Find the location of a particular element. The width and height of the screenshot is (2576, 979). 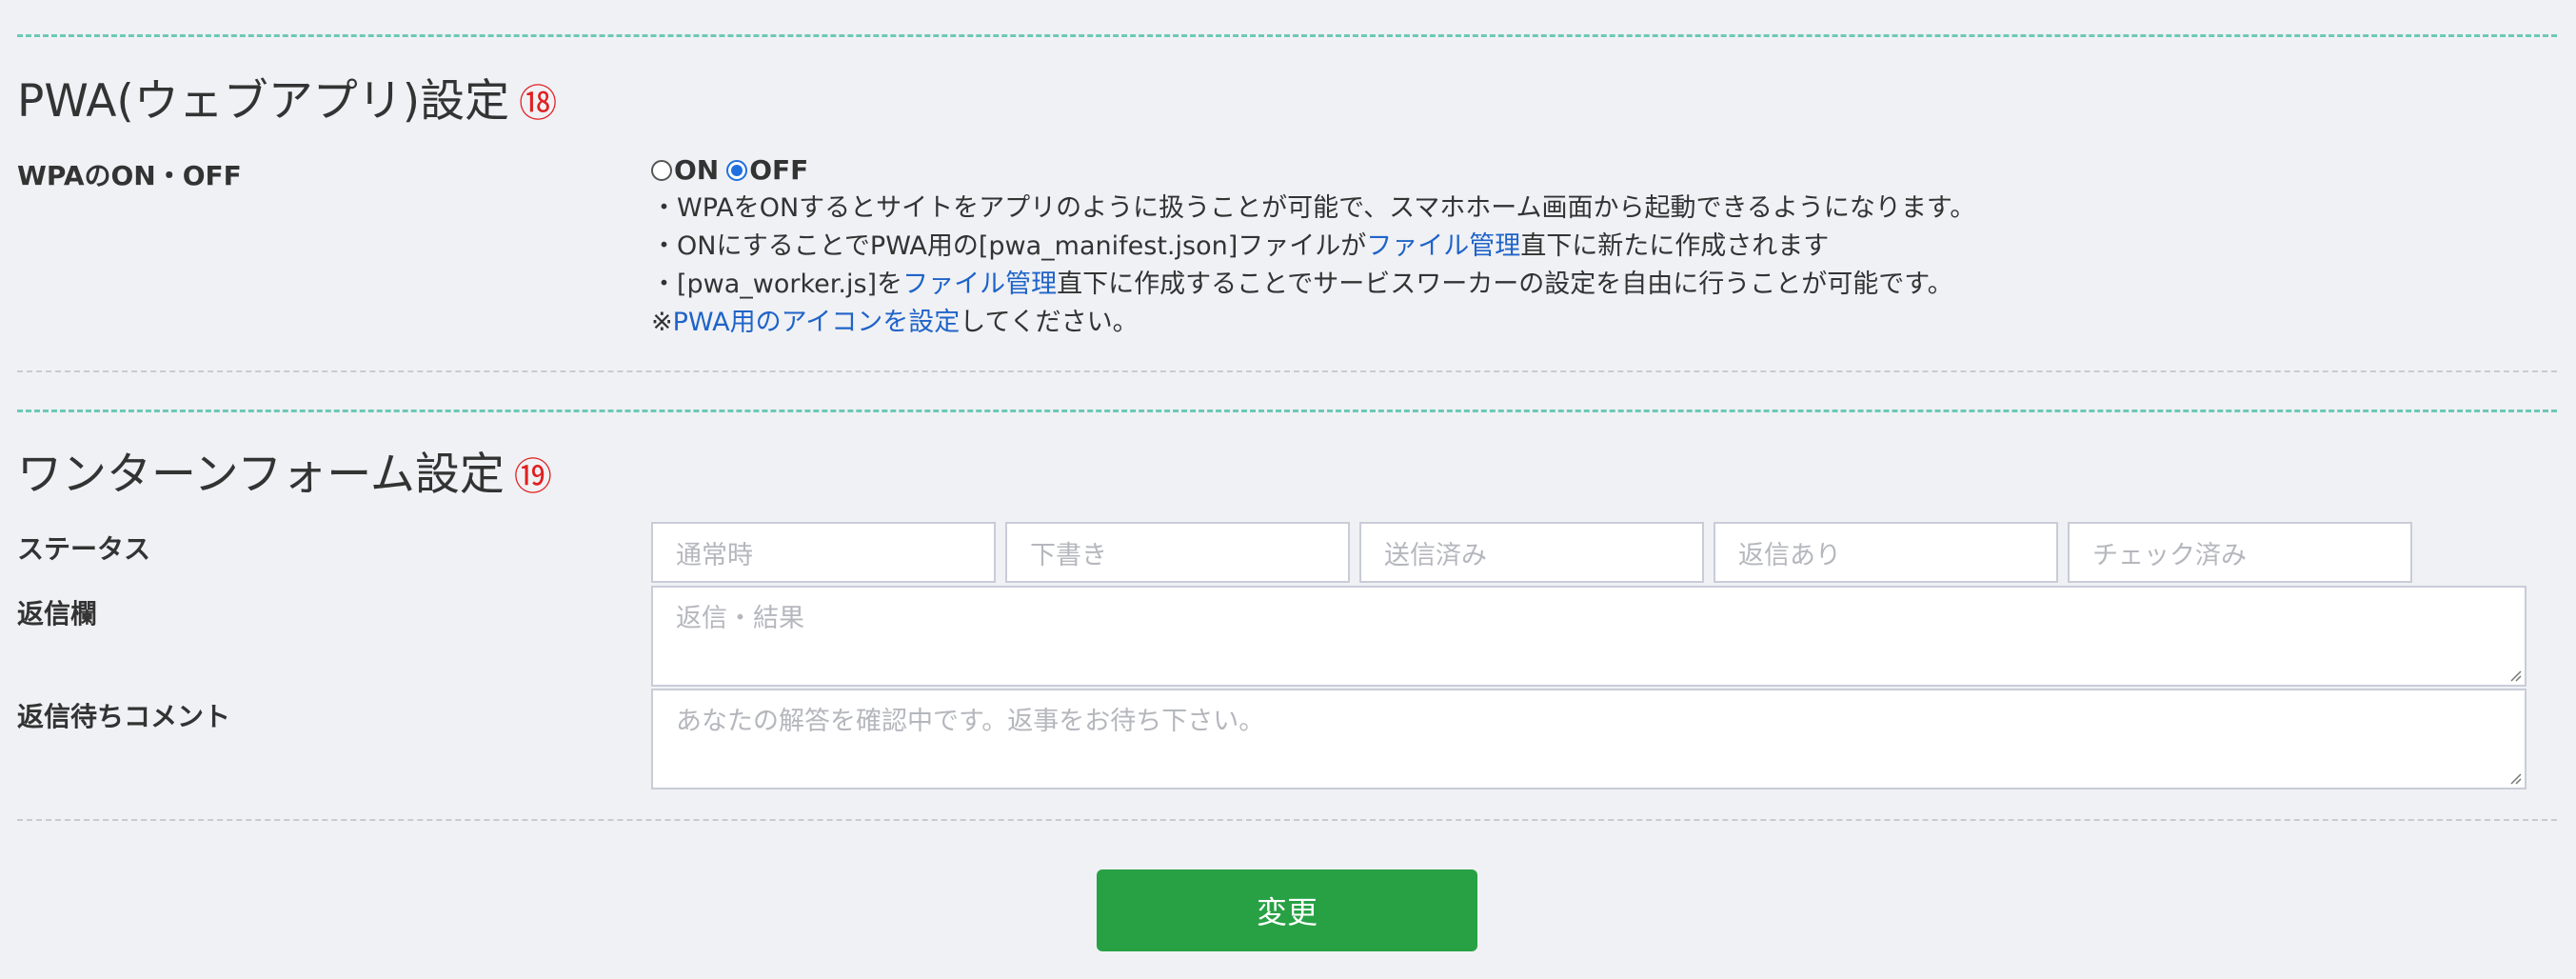

wonder-section-number: ⑲ is located at coordinates (532, 477).